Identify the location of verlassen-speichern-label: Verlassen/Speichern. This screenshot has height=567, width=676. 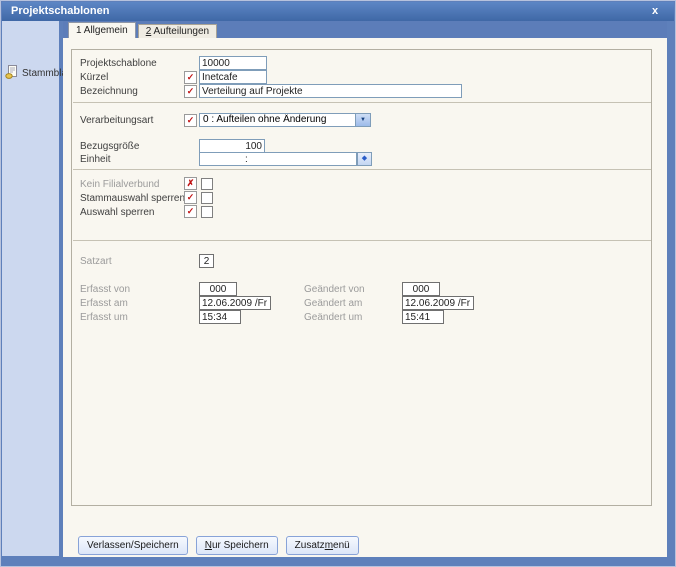
(133, 545).